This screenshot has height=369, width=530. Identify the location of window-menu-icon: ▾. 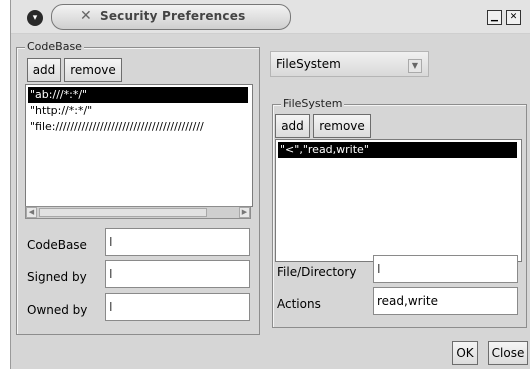
(35, 18).